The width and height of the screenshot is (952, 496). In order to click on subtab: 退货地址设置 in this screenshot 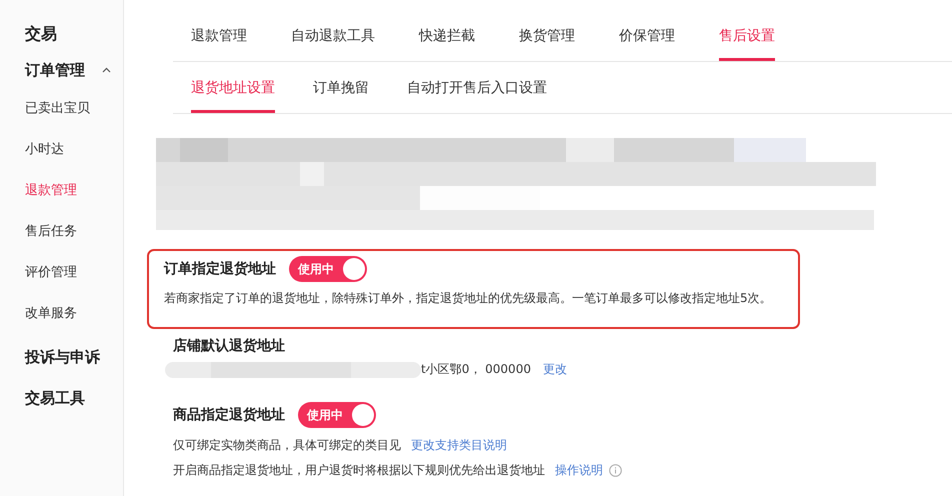, I will do `click(233, 87)`.